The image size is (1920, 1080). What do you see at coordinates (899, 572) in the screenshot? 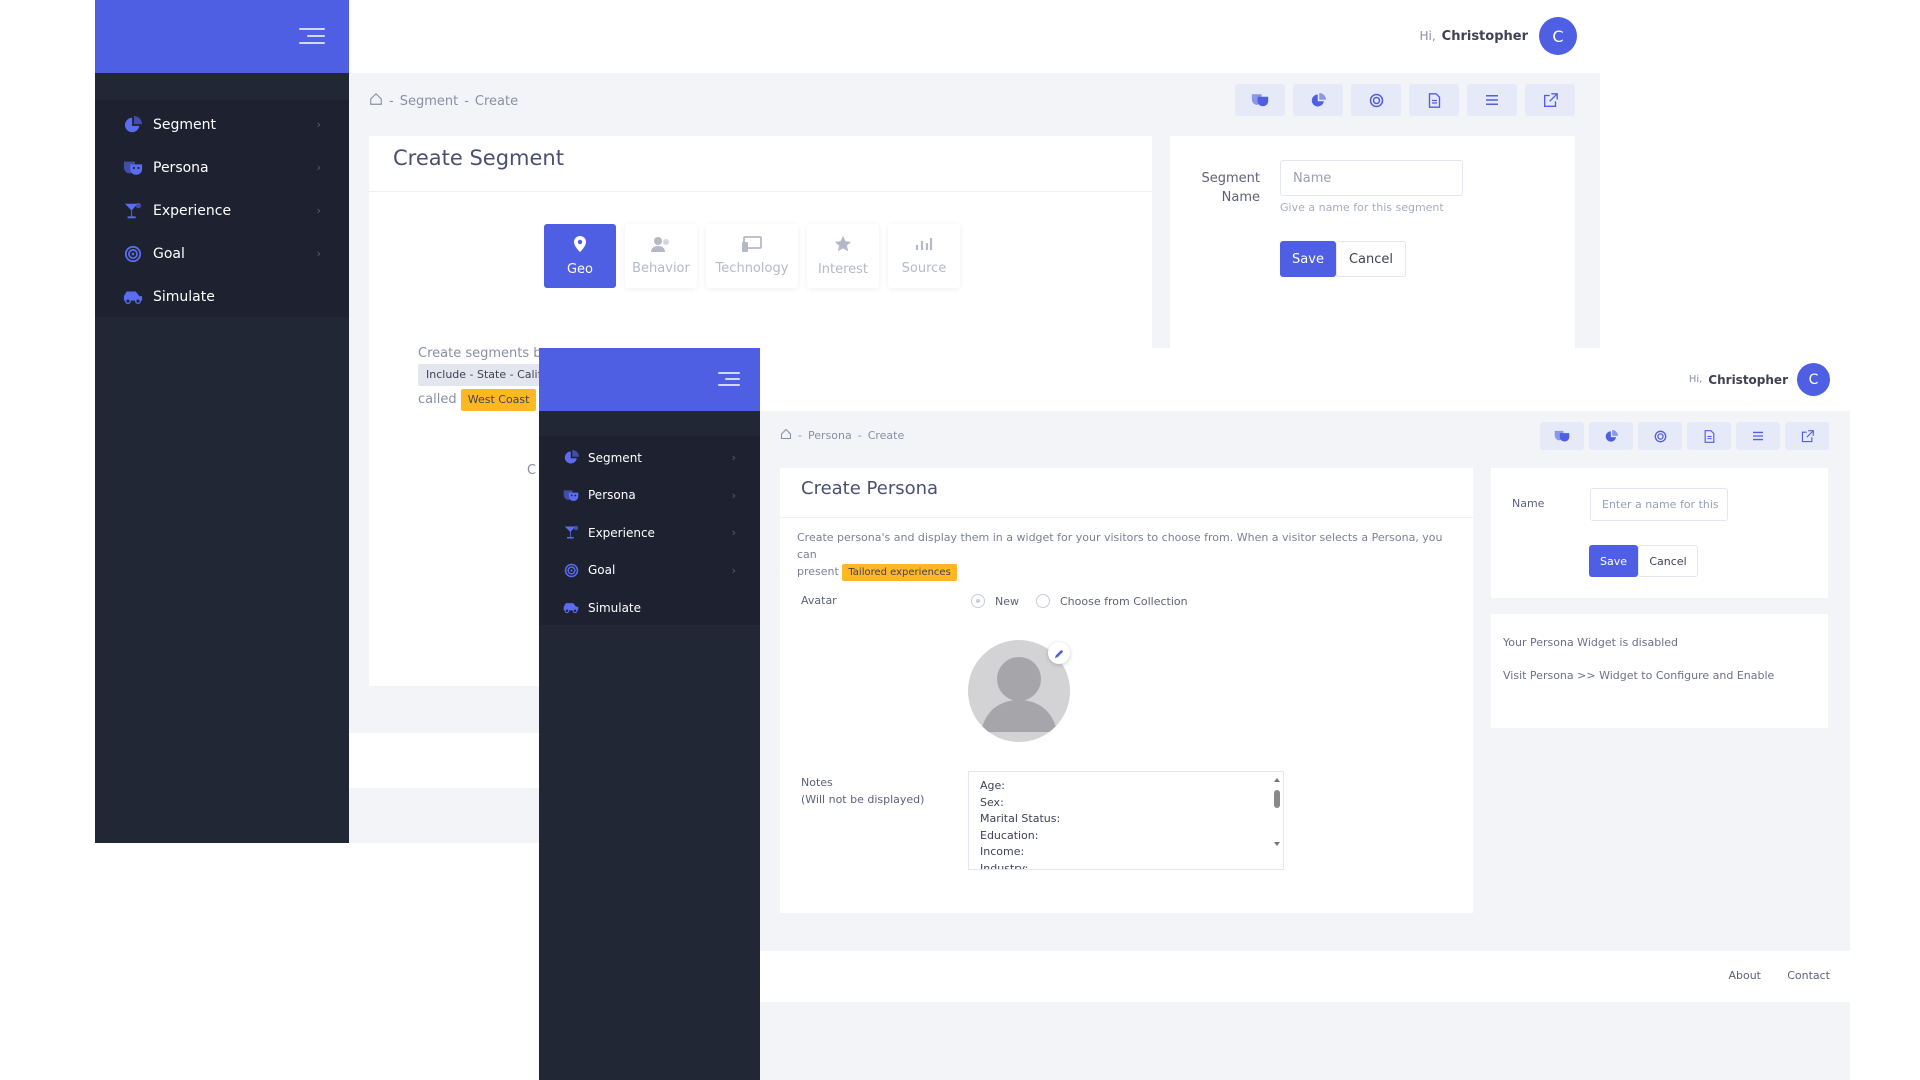
I see `tailored-experiences-tag: Tailored experiences` at bounding box center [899, 572].